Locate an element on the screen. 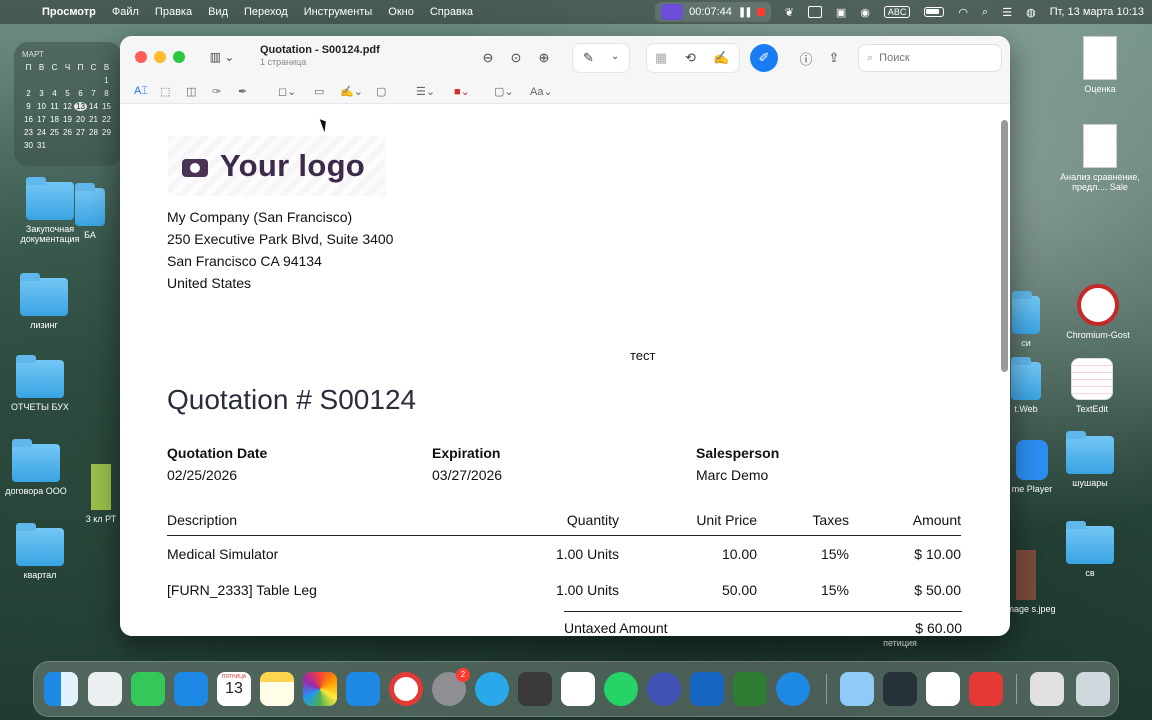  close-button is located at coordinates (141, 57).